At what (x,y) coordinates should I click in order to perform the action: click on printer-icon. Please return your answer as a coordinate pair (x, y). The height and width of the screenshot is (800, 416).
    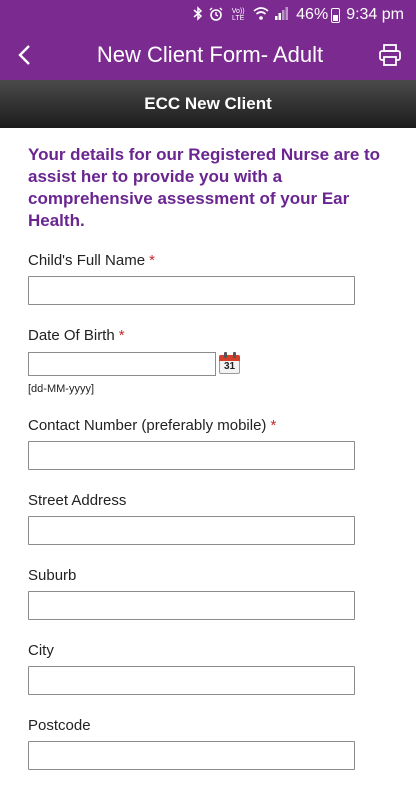
    Looking at the image, I should click on (390, 55).